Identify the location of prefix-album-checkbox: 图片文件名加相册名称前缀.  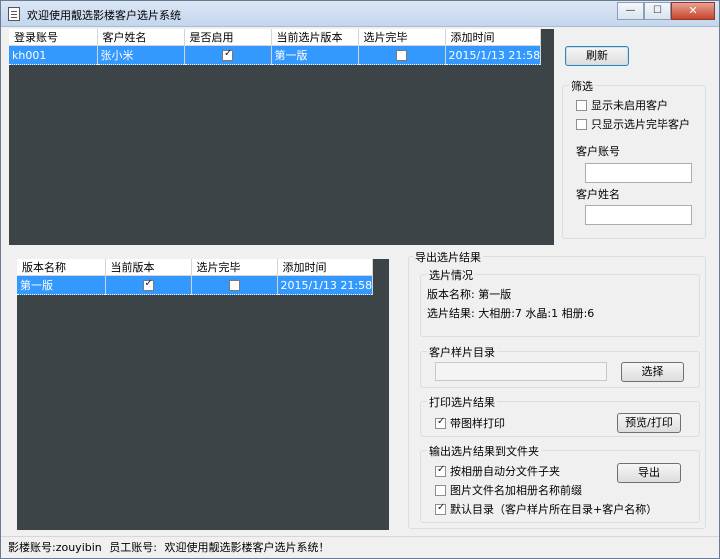
(508, 490).